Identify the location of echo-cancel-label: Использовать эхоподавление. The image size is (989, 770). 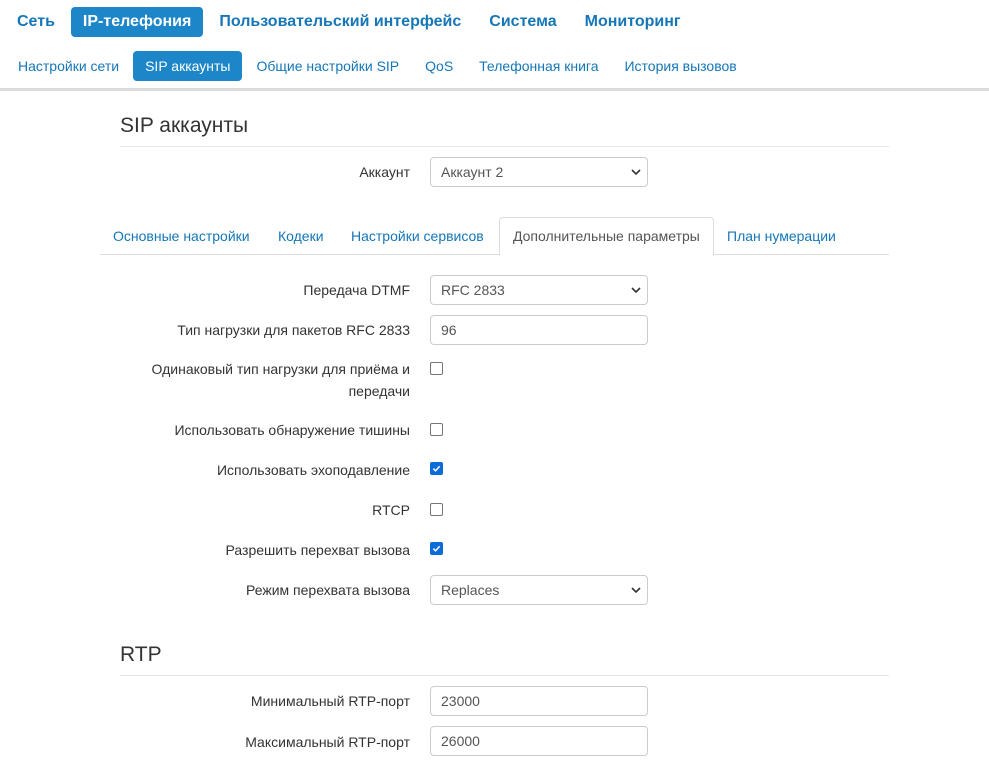
(313, 470).